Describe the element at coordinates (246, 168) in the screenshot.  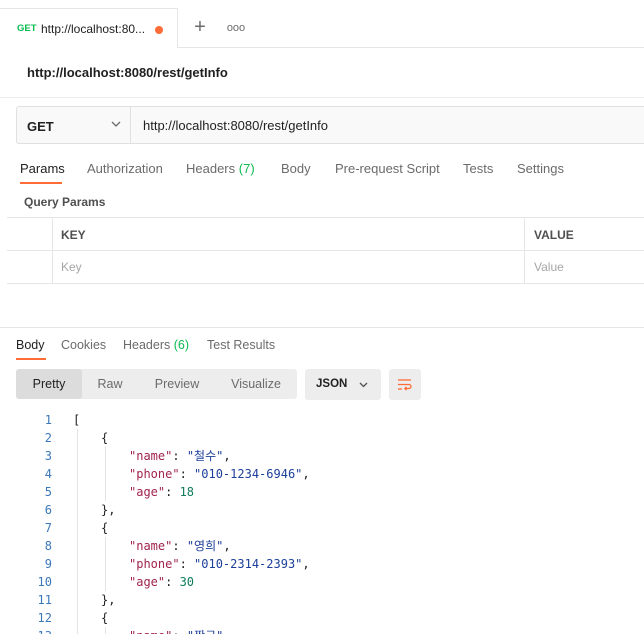
I see `tab-headers-count: (7)` at that location.